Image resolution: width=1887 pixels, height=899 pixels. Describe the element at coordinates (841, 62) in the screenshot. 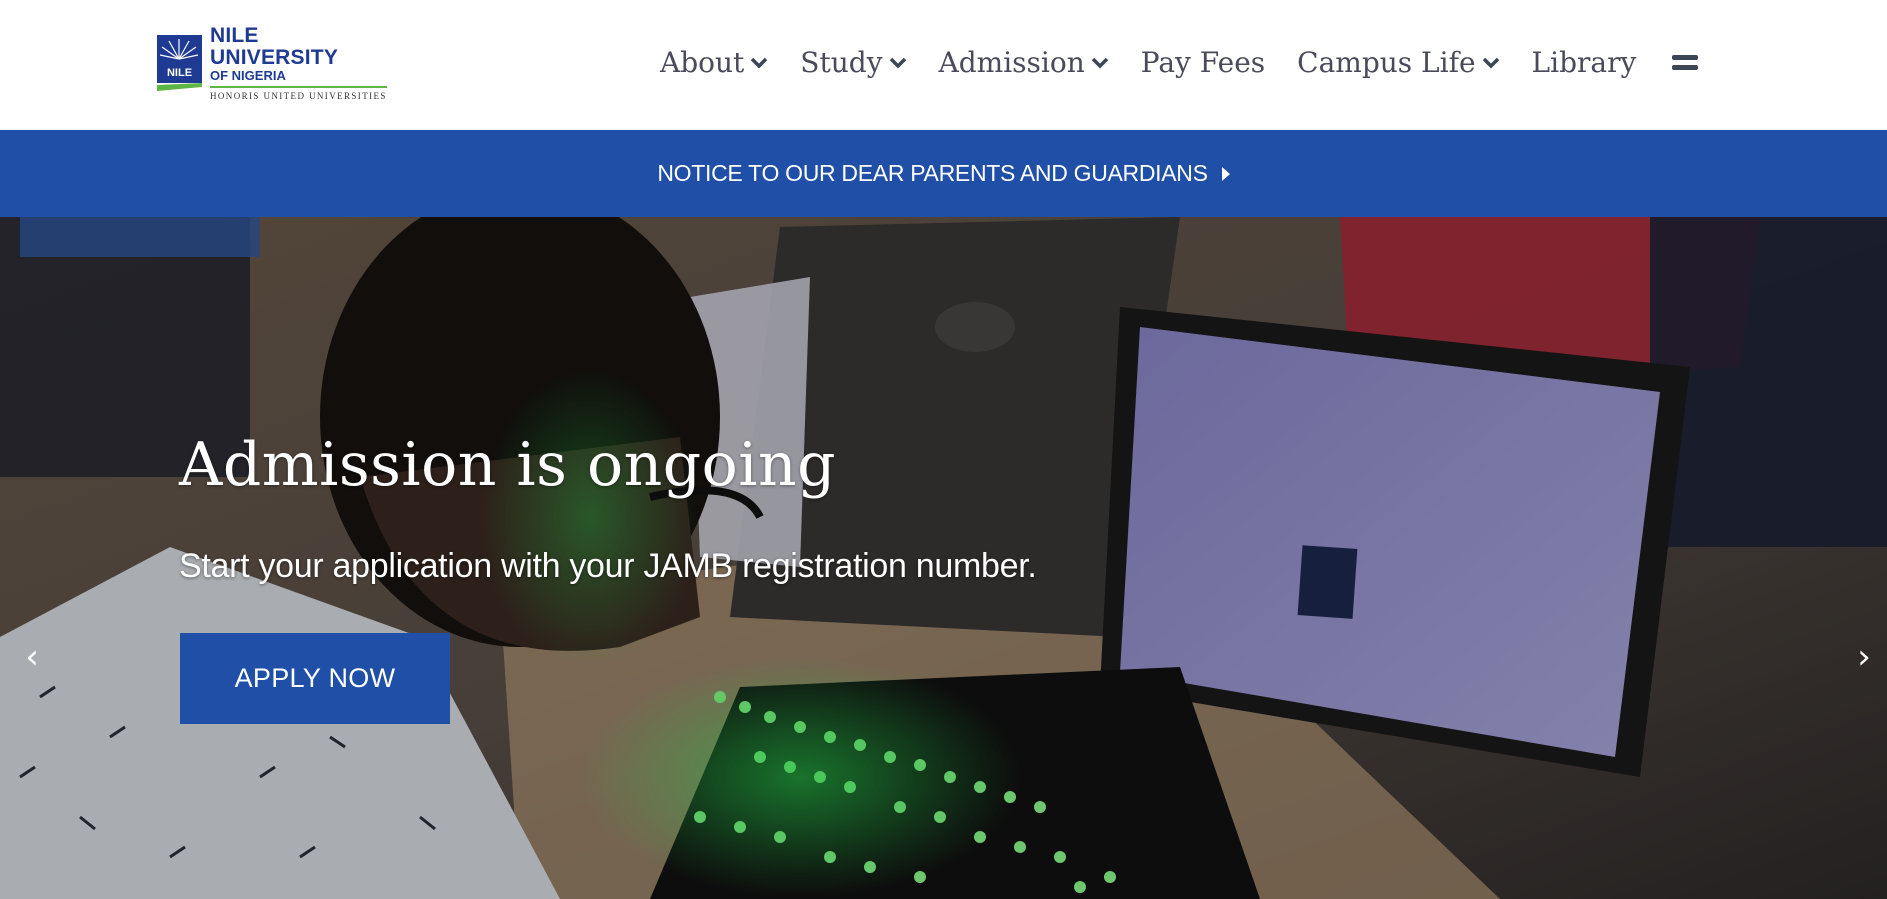

I see `nav-item-label: Study` at that location.